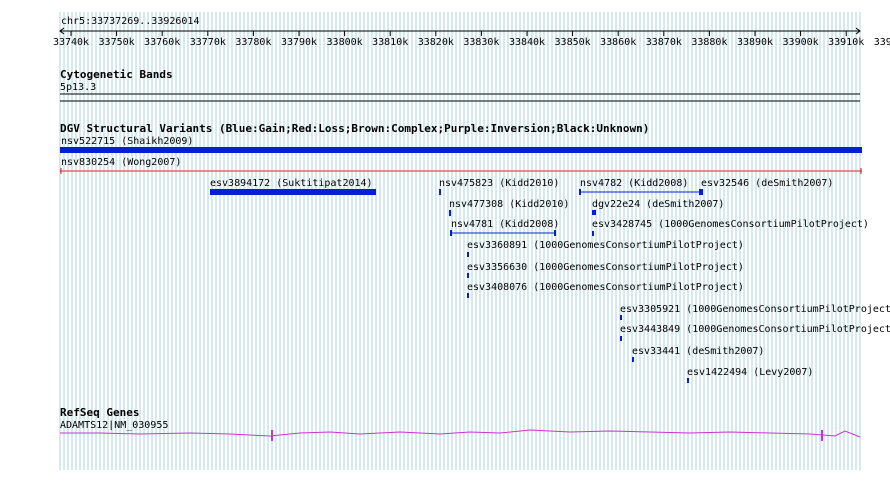  Describe the element at coordinates (573, 42) in the screenshot. I see `ruler-tick-label: 33850k` at that location.